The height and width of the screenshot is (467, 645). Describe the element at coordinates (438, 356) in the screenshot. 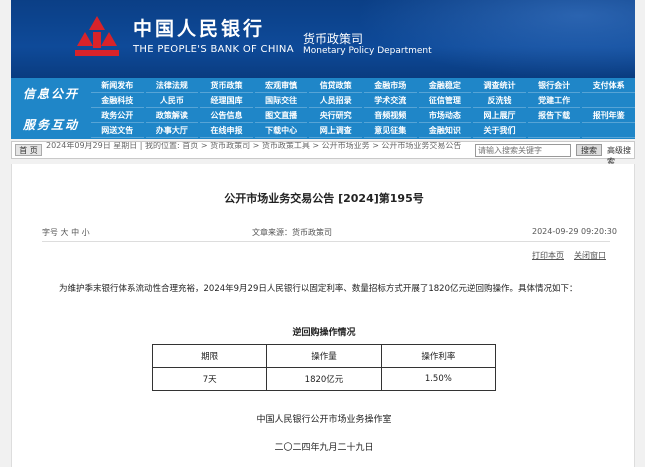

I see `table-header-cell: 操作利率` at that location.